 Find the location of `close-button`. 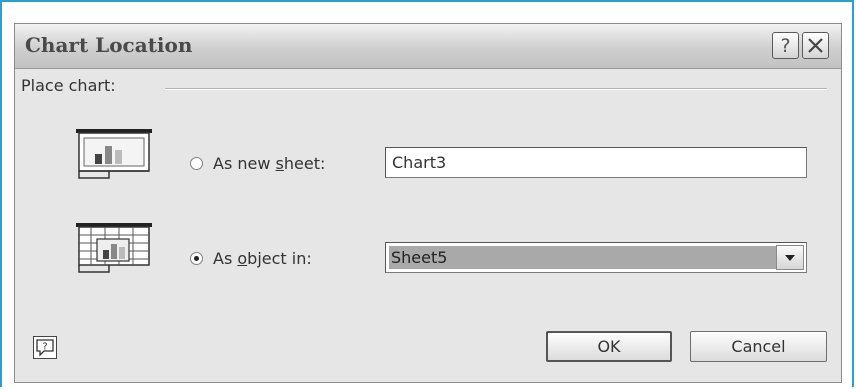

close-button is located at coordinates (815, 45).